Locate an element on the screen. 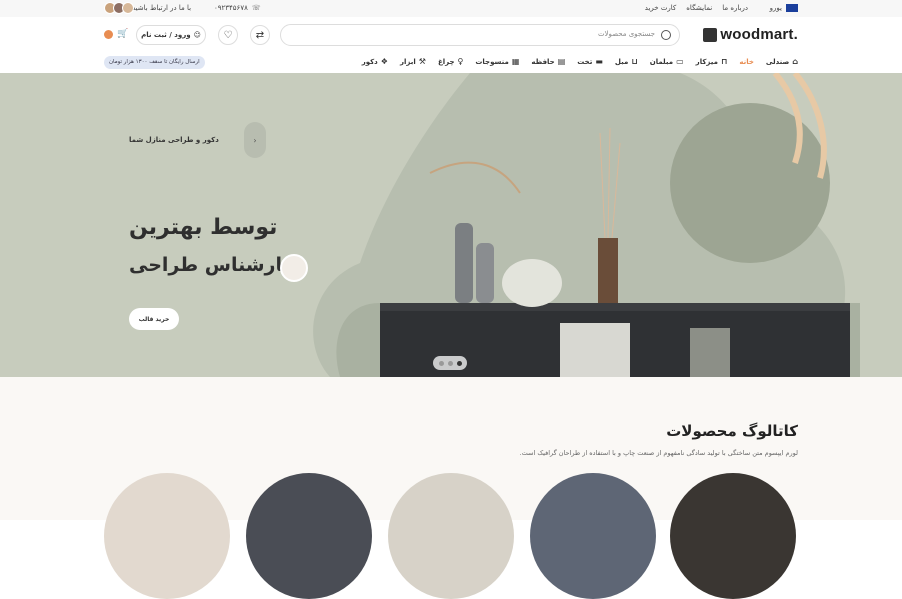 The height and width of the screenshot is (599, 902). phone-info: ۰۹۲۳۴۵۶۷۸ ☏ is located at coordinates (237, 8).